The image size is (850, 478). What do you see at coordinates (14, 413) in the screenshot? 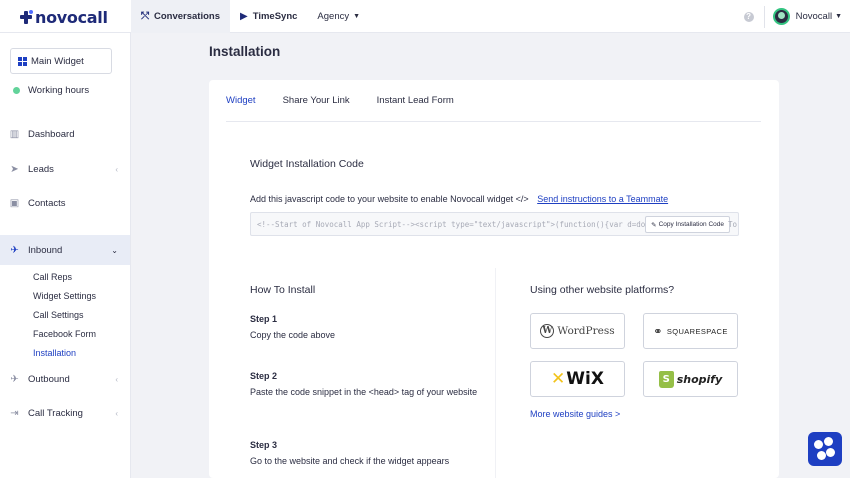
I see `tracking-icon: ⇥` at bounding box center [14, 413].